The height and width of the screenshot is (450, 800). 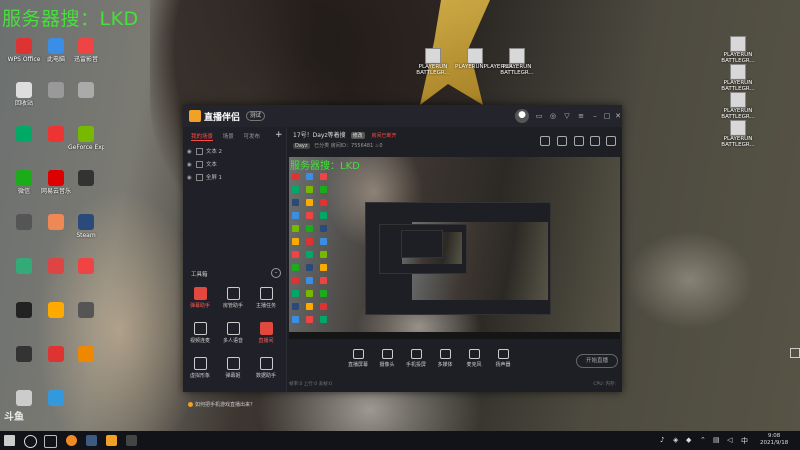 I want to click on source-item: ◉ 文本 2, so click(x=204, y=151).